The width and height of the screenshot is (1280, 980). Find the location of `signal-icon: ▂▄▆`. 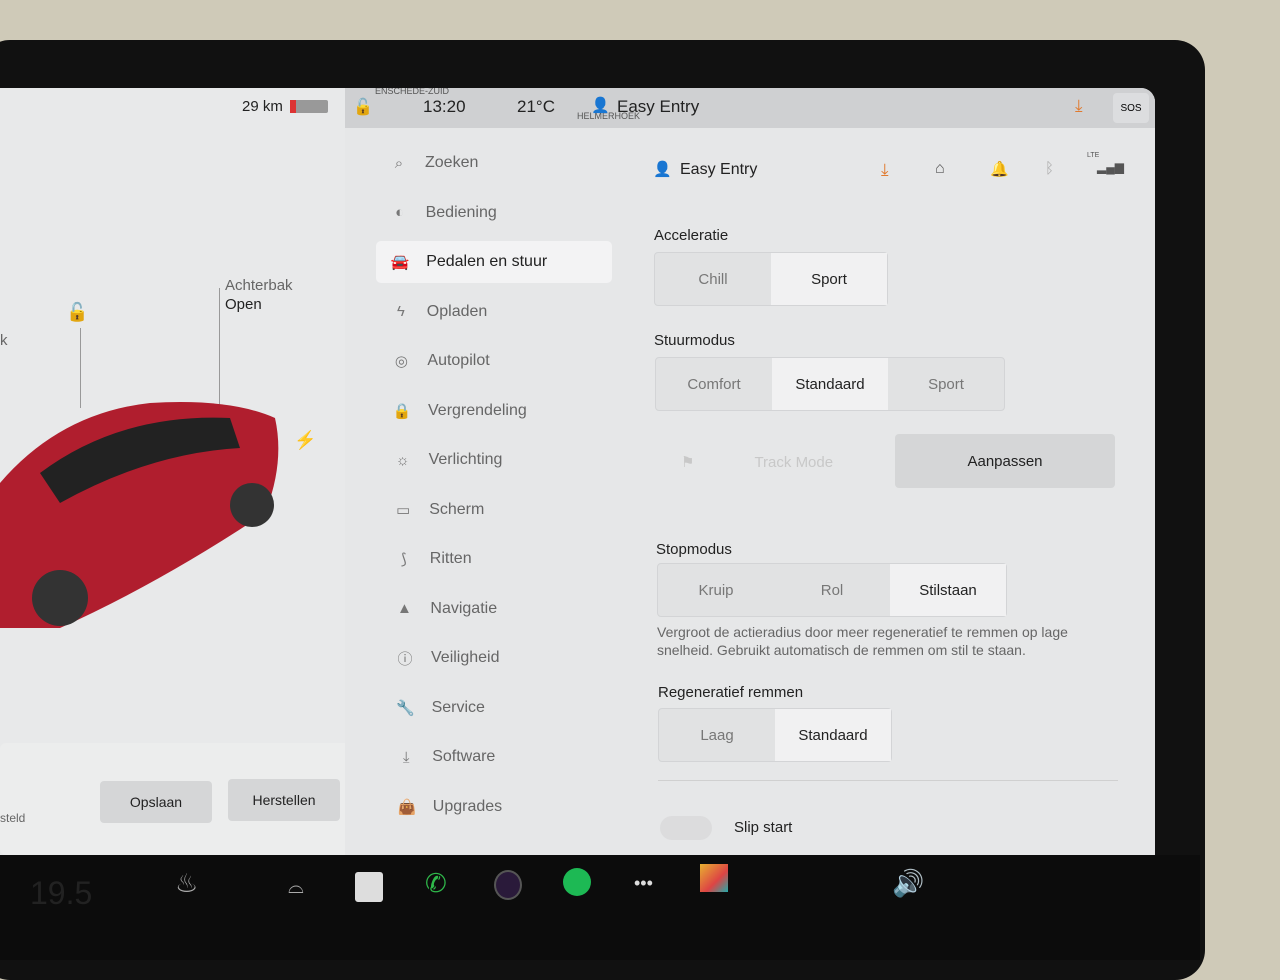

signal-icon: ▂▄▆ is located at coordinates (1110, 167).